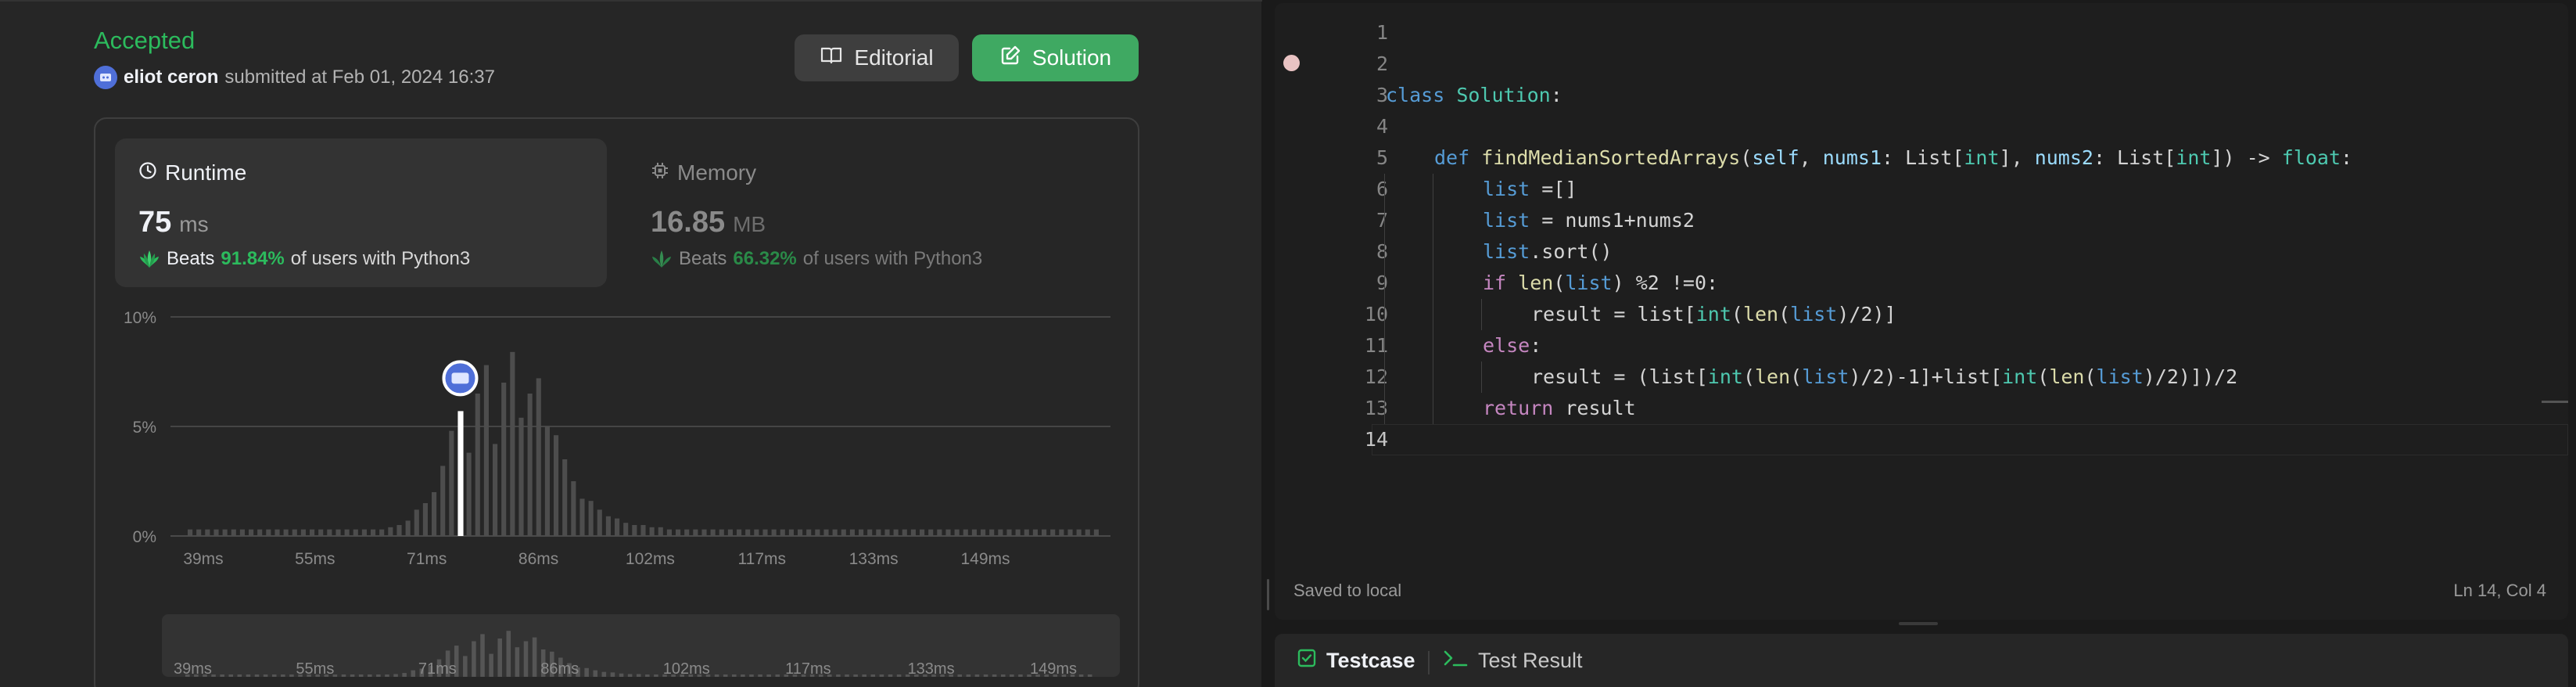 The width and height of the screenshot is (2576, 687). I want to click on splitter-grip, so click(1268, 594).